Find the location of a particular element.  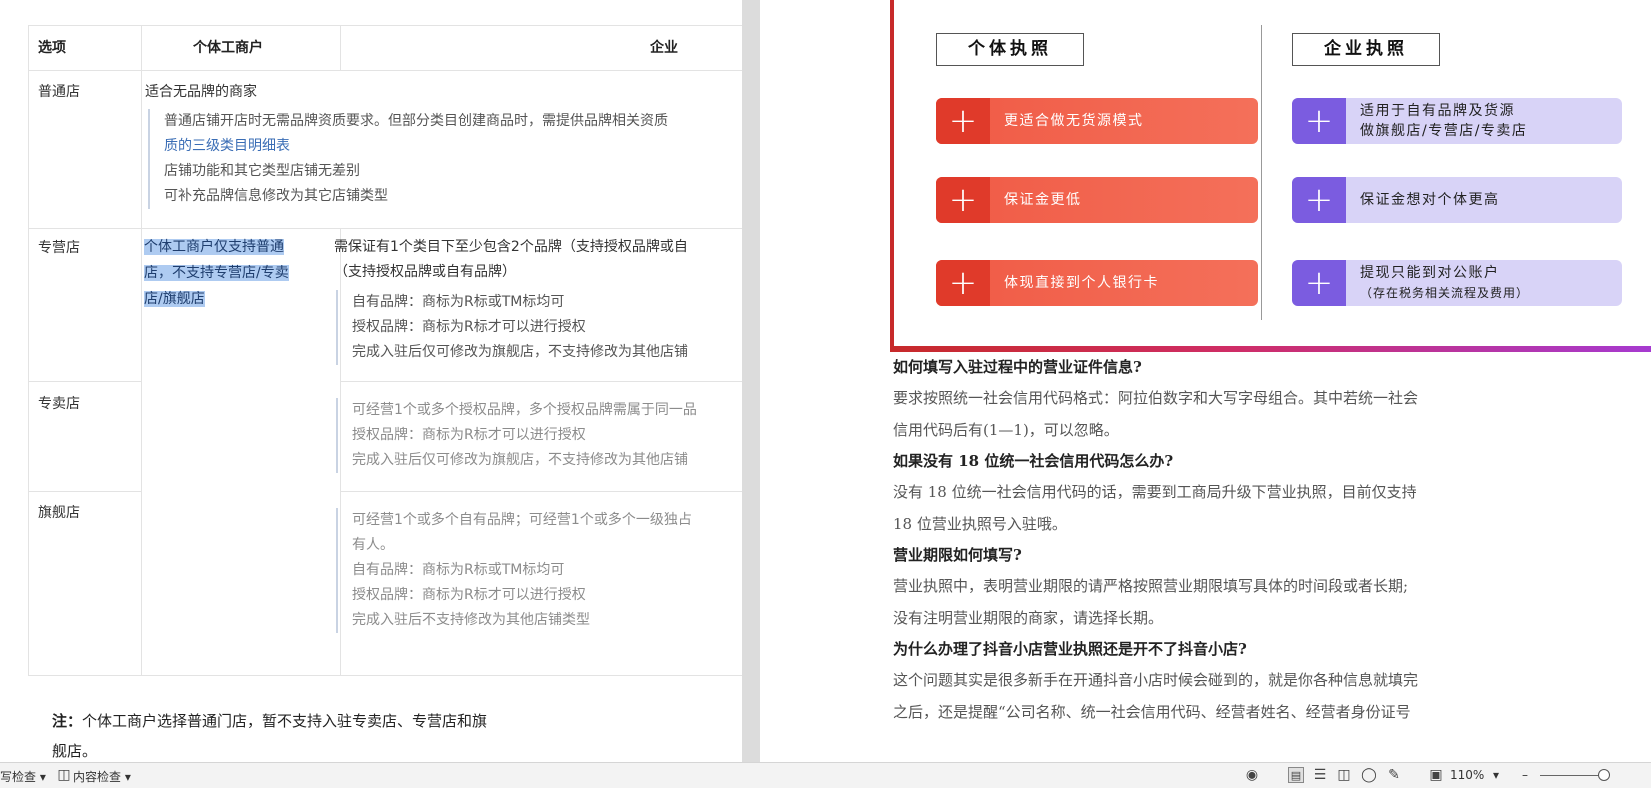

answer-line: 信用代码后有(1—1)，可以忽略。 is located at coordinates (1006, 430).